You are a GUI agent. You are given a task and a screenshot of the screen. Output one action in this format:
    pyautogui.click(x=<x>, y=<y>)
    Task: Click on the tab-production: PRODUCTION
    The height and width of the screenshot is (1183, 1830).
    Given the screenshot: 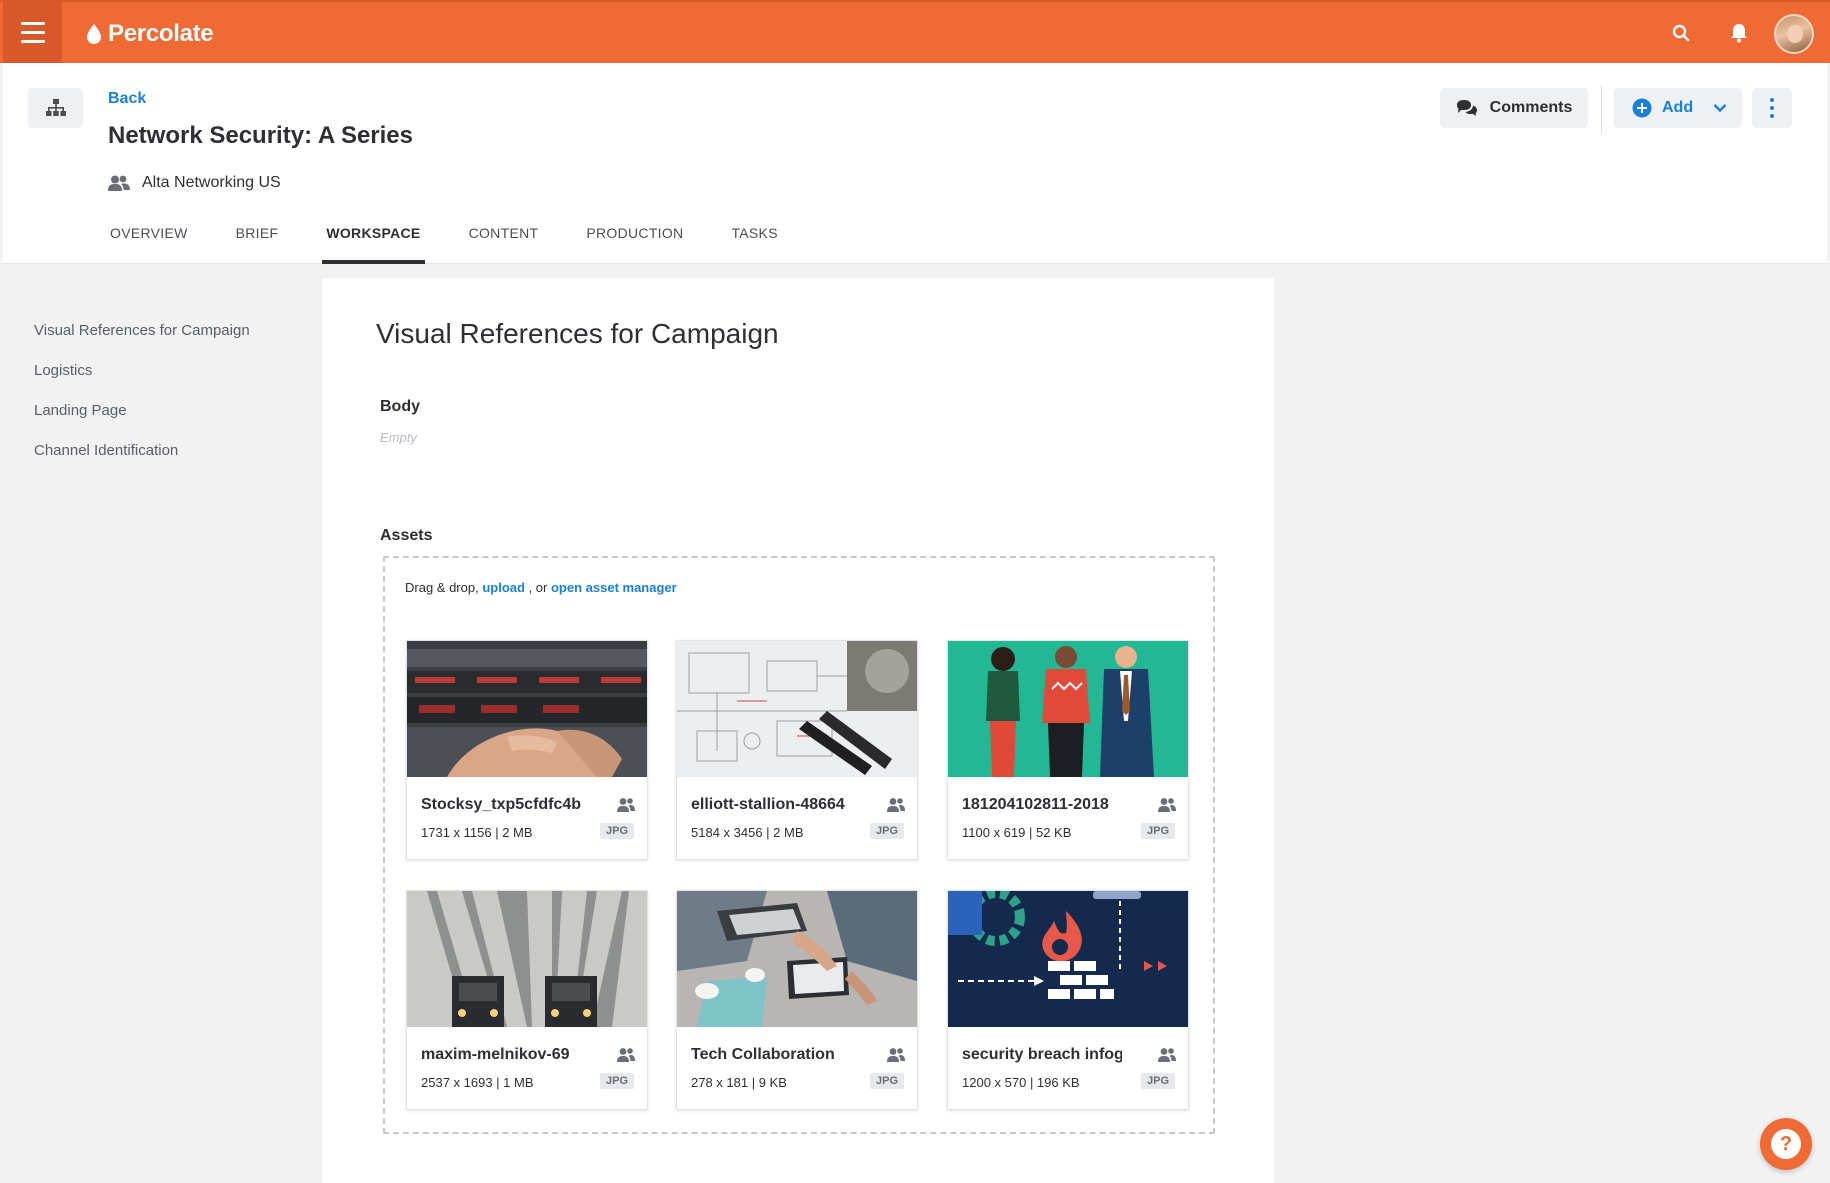 What is the action you would take?
    pyautogui.click(x=634, y=240)
    